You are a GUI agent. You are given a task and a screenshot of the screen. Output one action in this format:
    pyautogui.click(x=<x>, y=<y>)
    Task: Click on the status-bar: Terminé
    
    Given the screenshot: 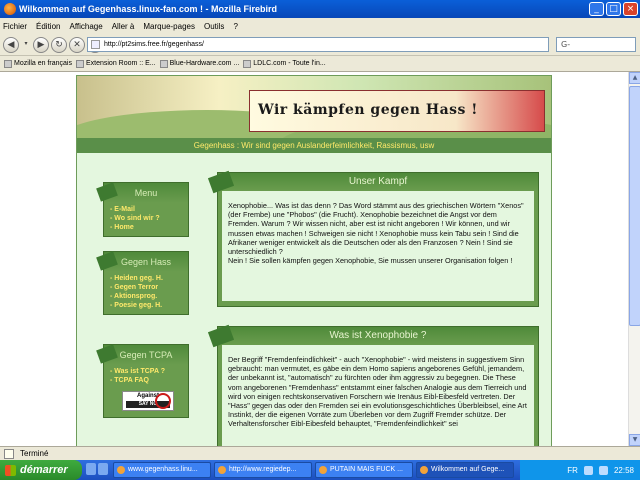 What is the action you would take?
    pyautogui.click(x=320, y=453)
    